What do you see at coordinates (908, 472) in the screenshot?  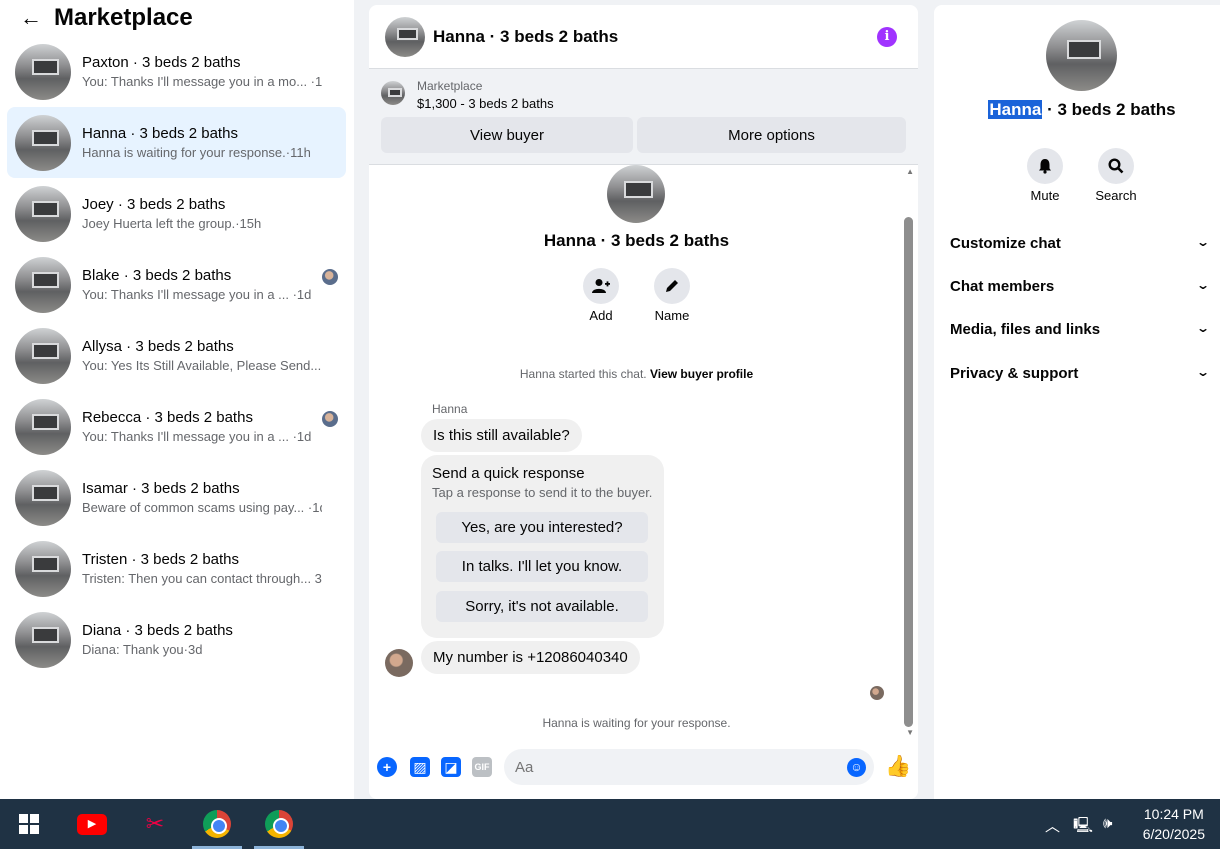 I see `scrollbar-thumb` at bounding box center [908, 472].